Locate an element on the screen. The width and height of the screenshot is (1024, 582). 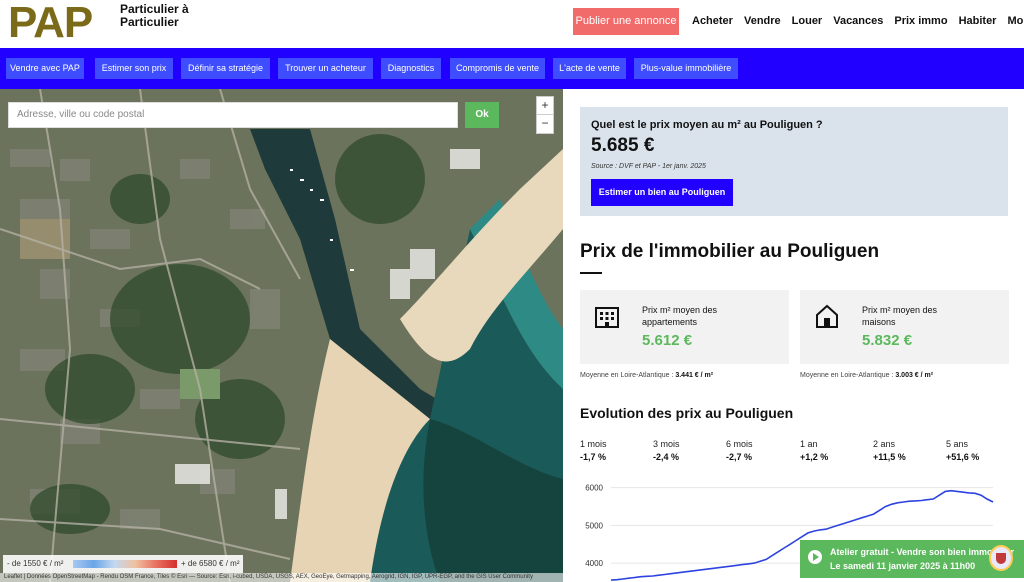
publish-ad-button: Publier une annonce is located at coordinates (626, 21).